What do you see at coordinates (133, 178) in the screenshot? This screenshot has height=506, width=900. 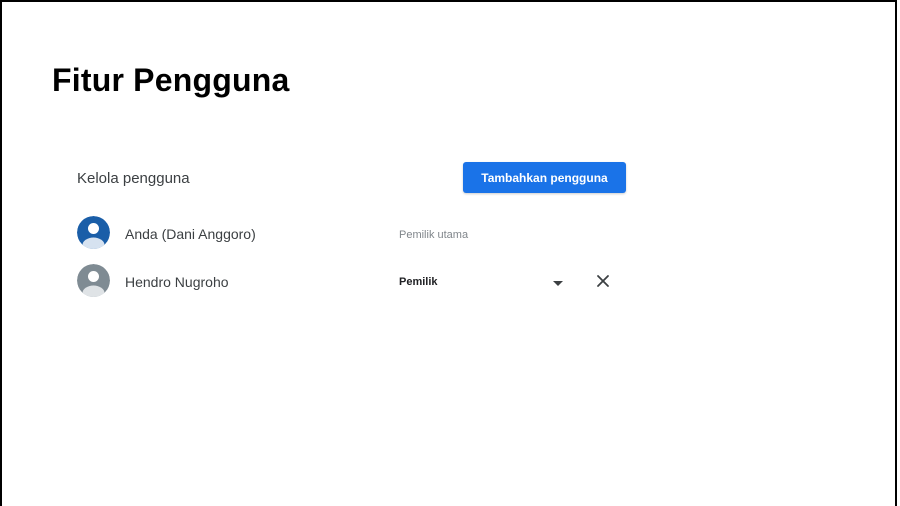 I see `manage-users-label: Kelola pengguna` at bounding box center [133, 178].